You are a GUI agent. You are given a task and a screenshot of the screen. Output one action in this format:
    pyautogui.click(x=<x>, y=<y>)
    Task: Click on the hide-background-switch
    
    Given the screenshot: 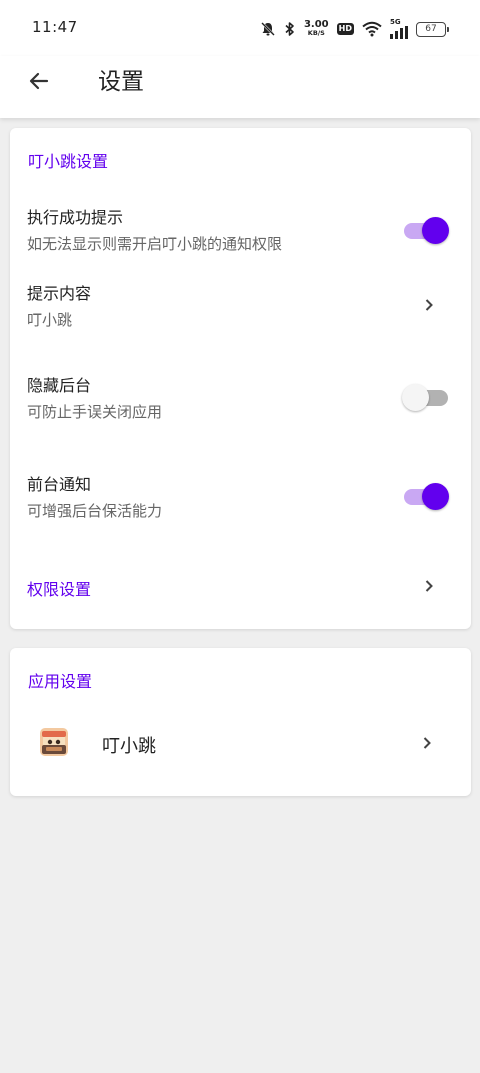 What is the action you would take?
    pyautogui.click(x=427, y=397)
    